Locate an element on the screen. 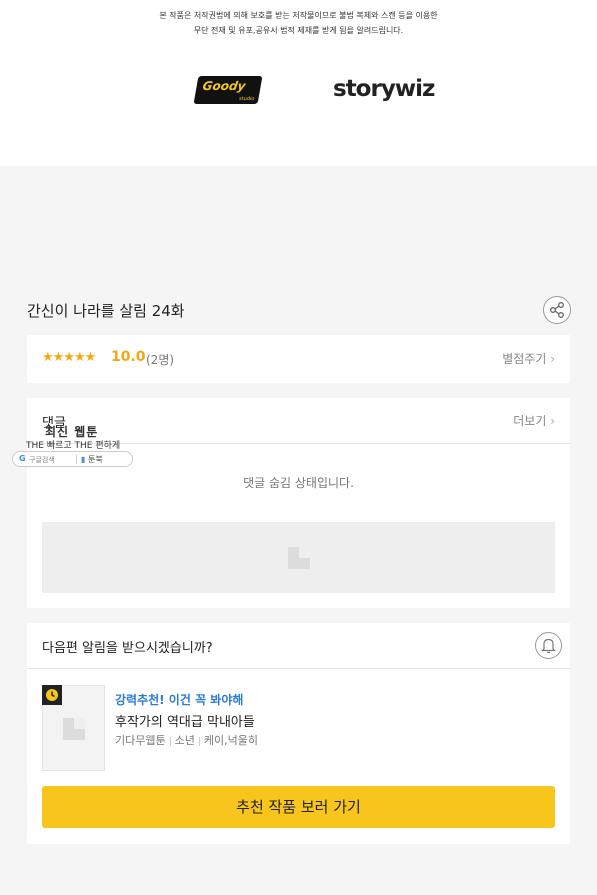 Image resolution: width=597 pixels, height=895 pixels. rate-button: 별점주기 › is located at coordinates (528, 358).